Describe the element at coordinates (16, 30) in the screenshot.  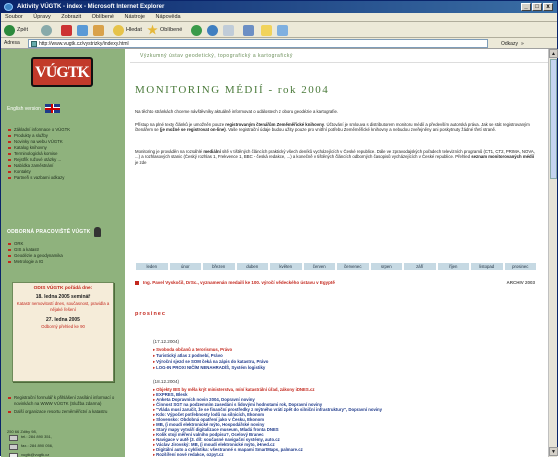
I see `back-button: Zpět` at that location.